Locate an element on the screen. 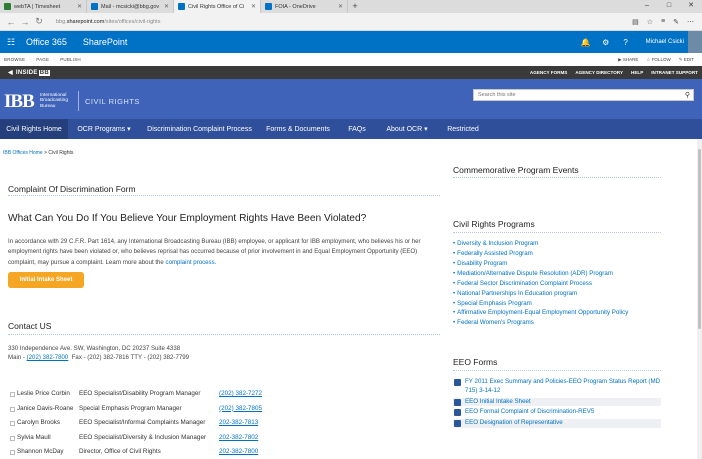 Image resolution: width=702 pixels, height=459 pixels. initial-intake-sheet-button: Initial Intake Sheet is located at coordinates (46, 280).